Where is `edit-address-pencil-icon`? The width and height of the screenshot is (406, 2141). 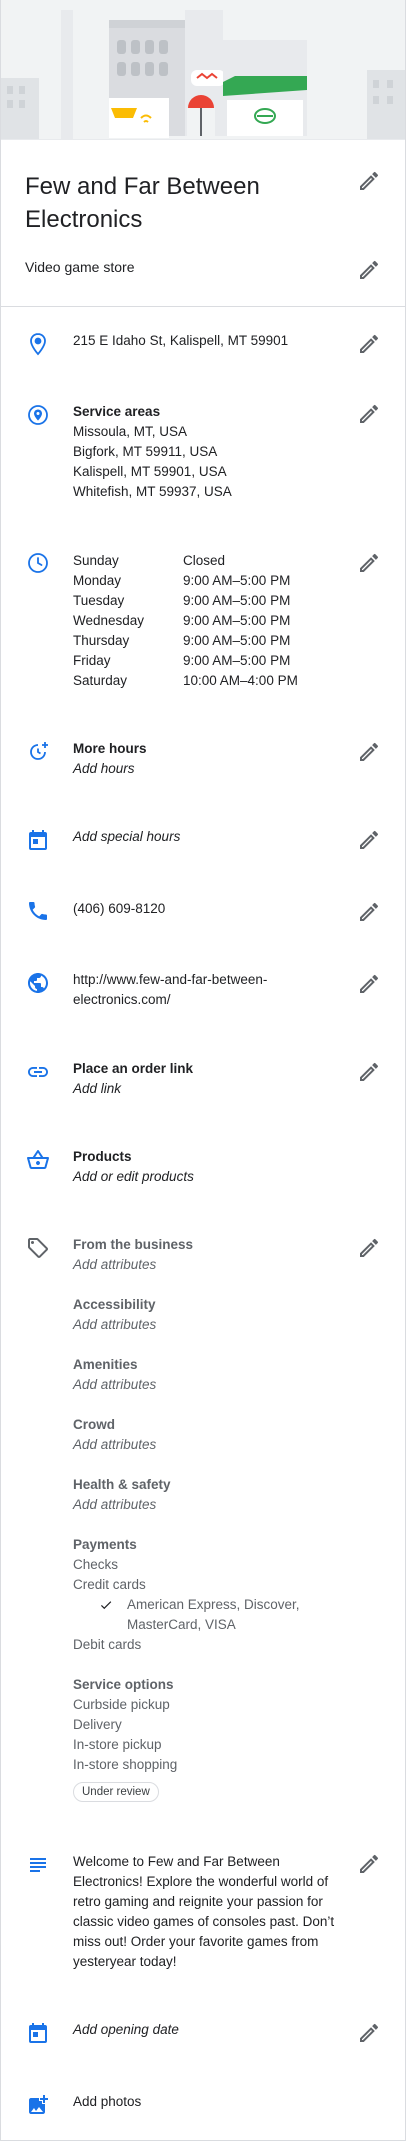 edit-address-pencil-icon is located at coordinates (369, 344).